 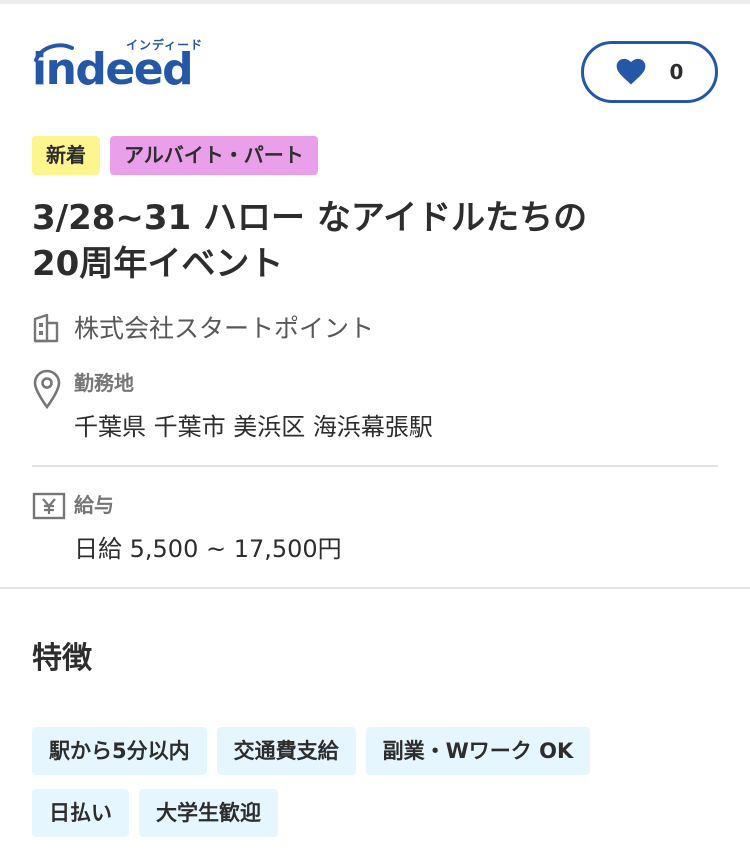 I want to click on new-badge: 新着, so click(x=66, y=155).